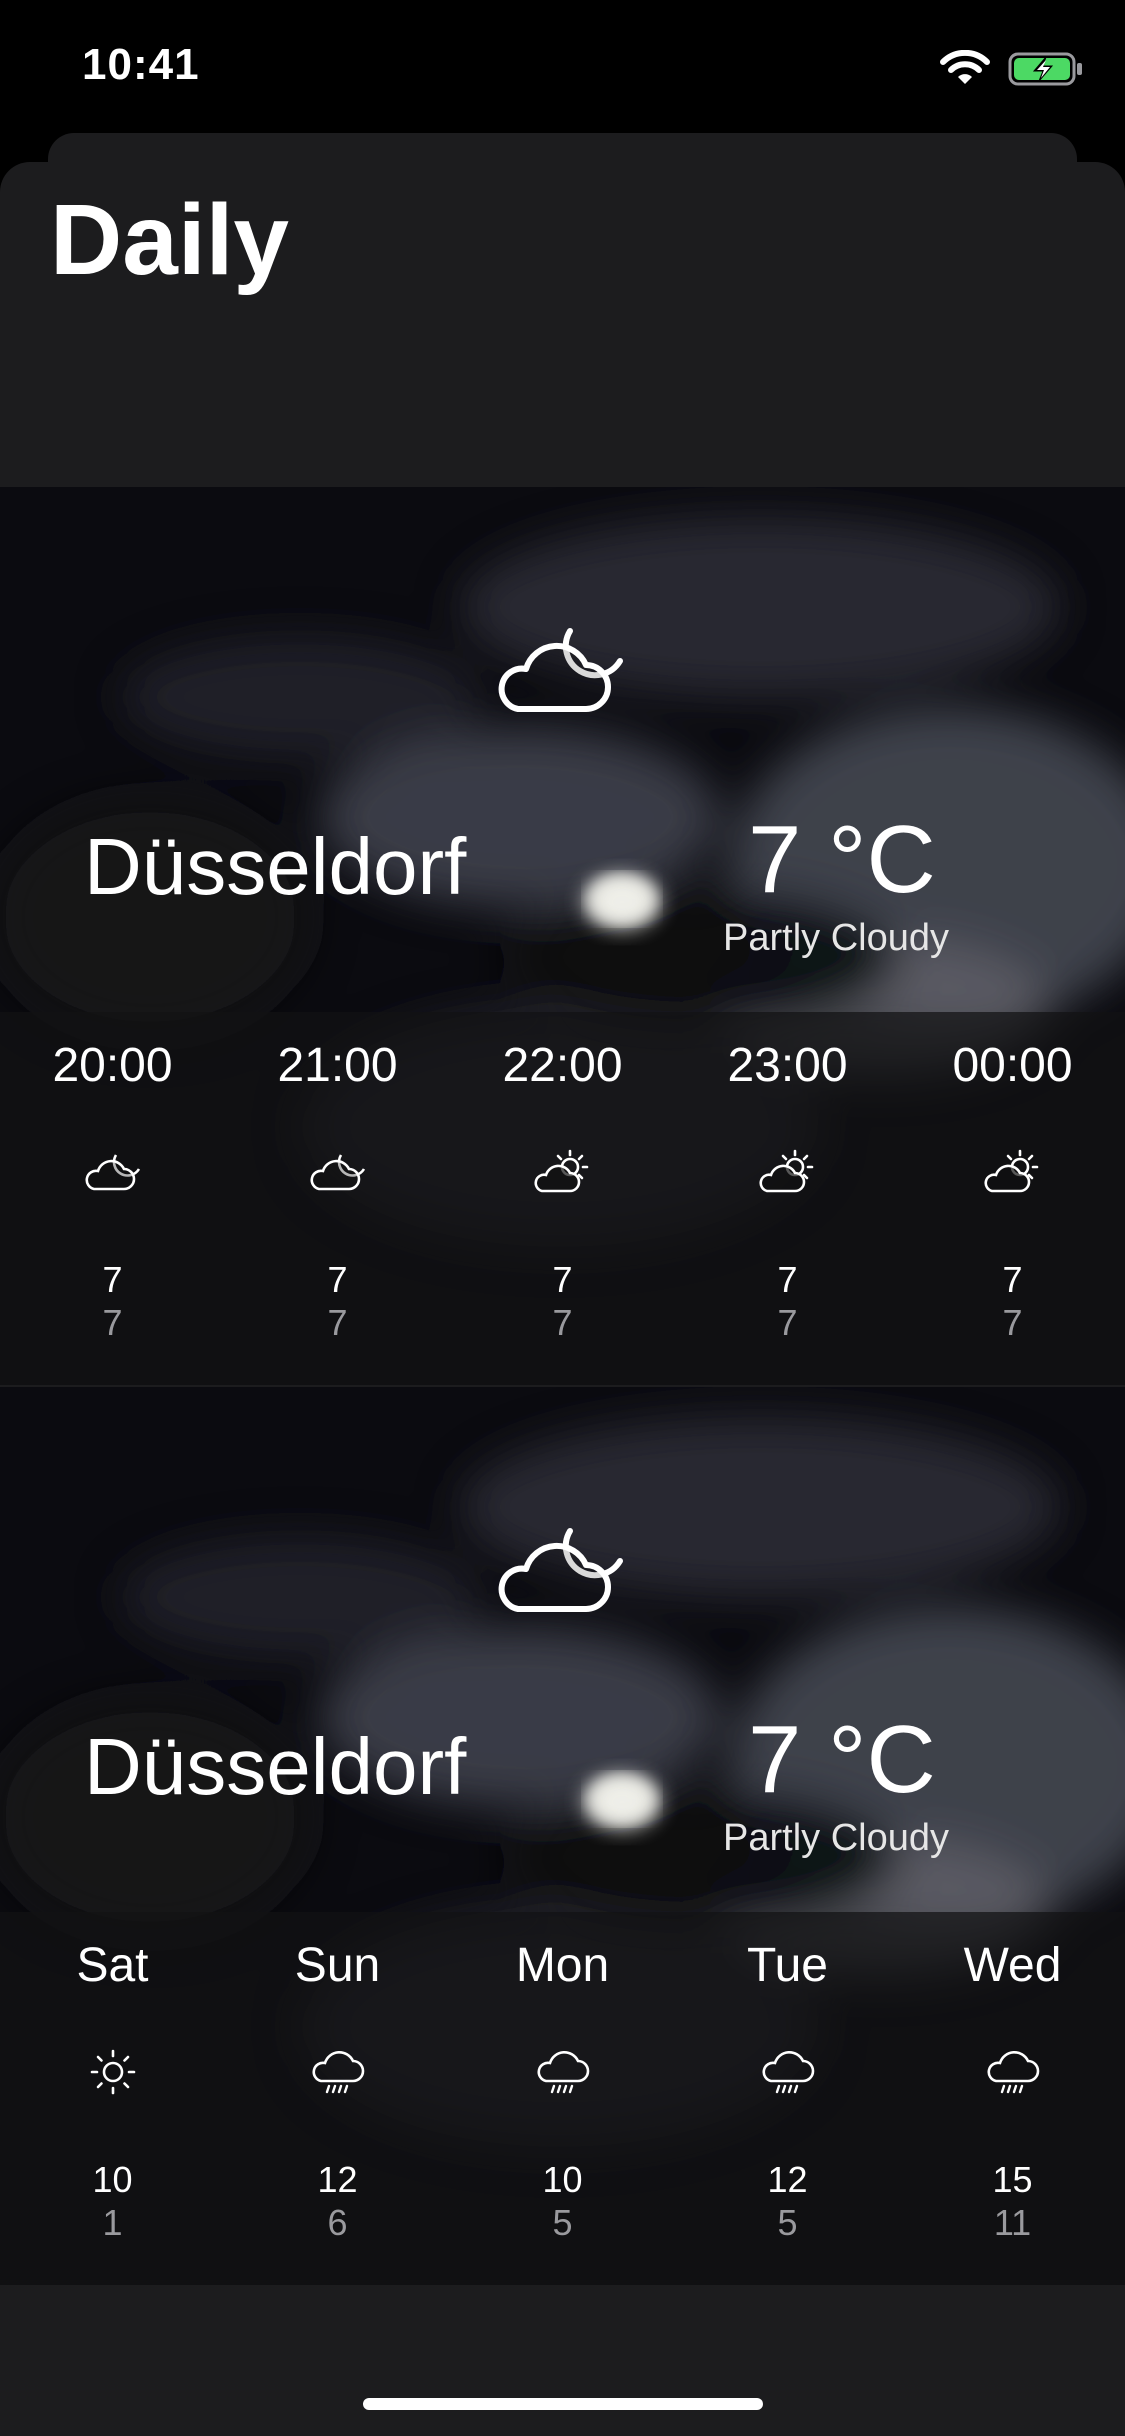  What do you see at coordinates (170, 240) in the screenshot?
I see `page-title: Daily` at bounding box center [170, 240].